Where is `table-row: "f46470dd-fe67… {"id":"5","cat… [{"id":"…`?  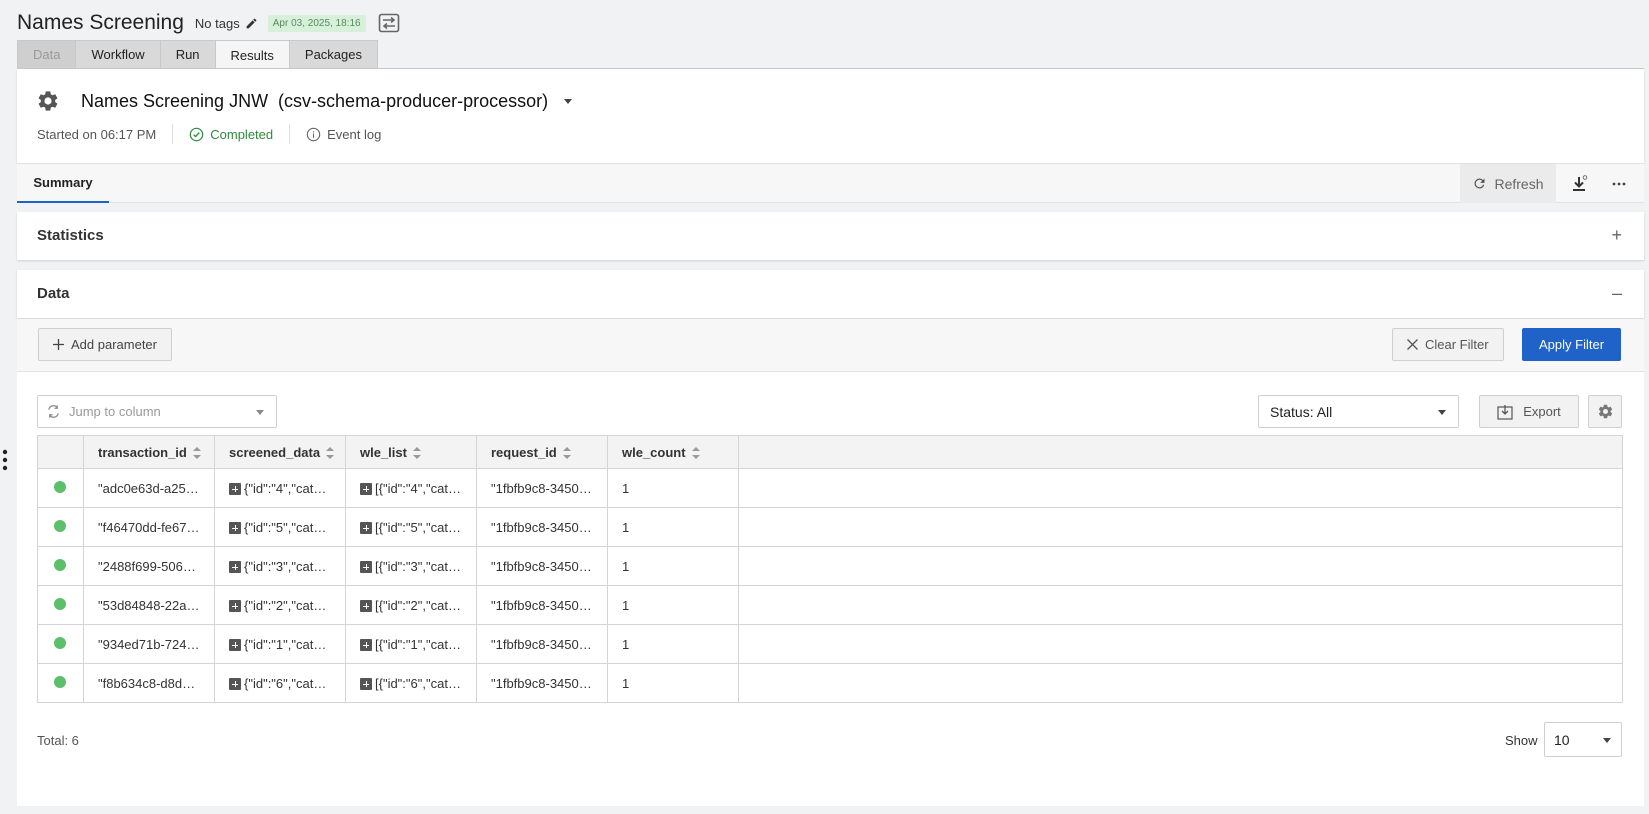 table-row: "f46470dd-fe67… {"id":"5","cat… [{"id":"… is located at coordinates (830, 527).